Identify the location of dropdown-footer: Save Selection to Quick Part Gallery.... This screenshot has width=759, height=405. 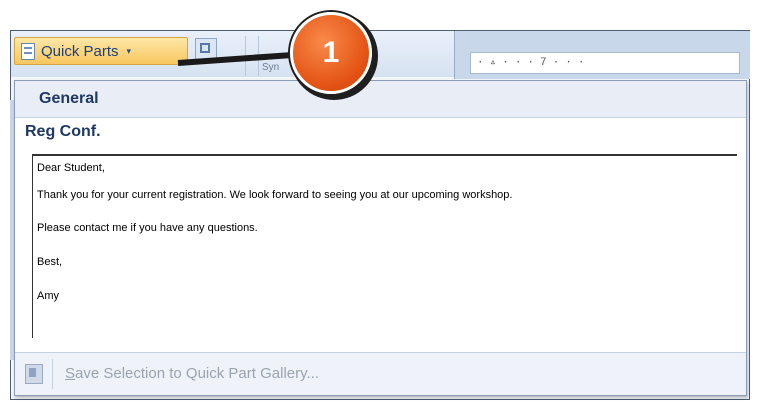
(380, 373).